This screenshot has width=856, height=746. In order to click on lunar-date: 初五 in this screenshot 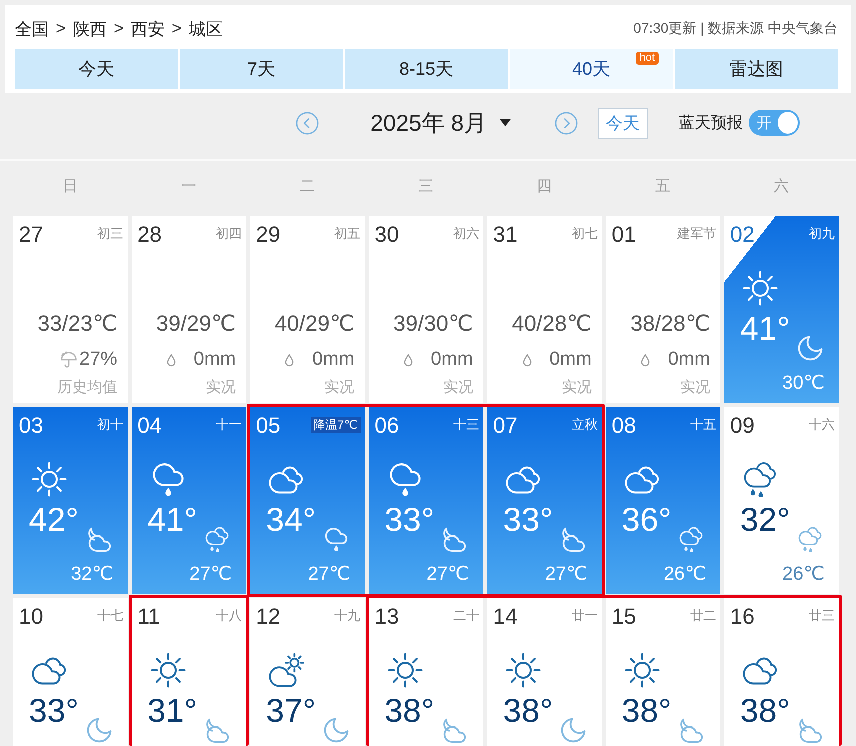, I will do `click(347, 234)`.